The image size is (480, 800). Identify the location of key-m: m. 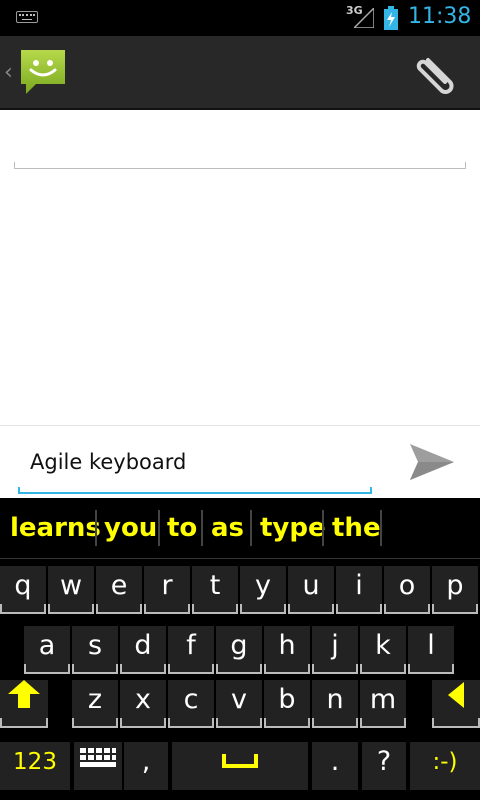
(383, 704).